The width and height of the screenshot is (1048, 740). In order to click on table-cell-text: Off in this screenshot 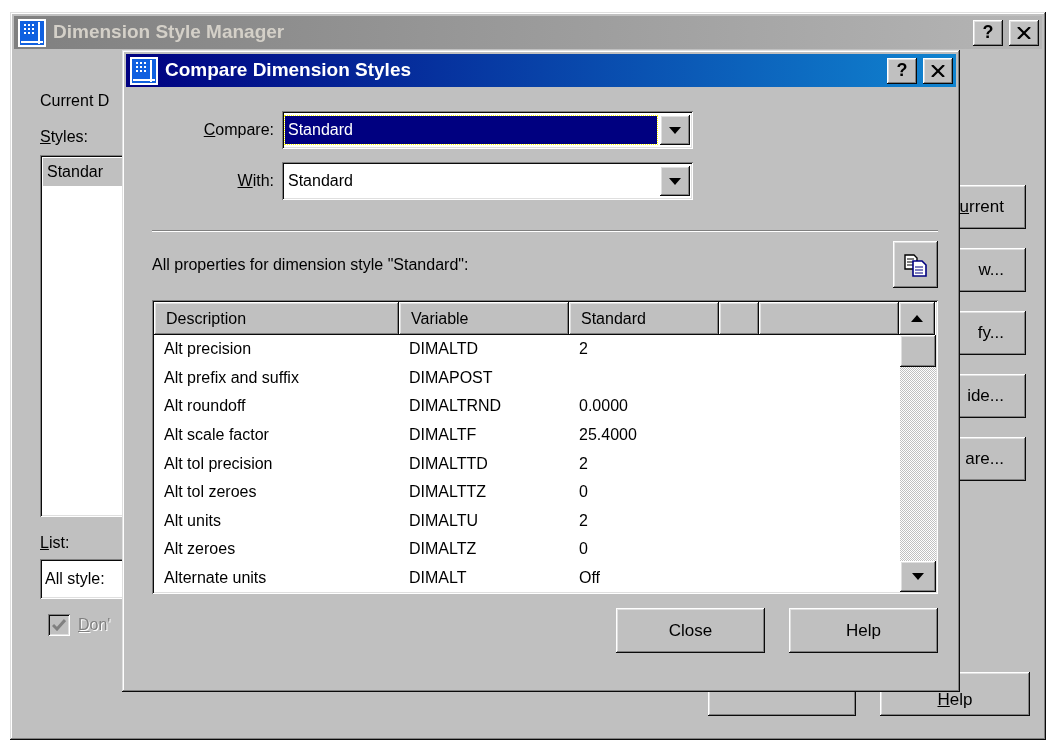, I will do `click(590, 578)`.